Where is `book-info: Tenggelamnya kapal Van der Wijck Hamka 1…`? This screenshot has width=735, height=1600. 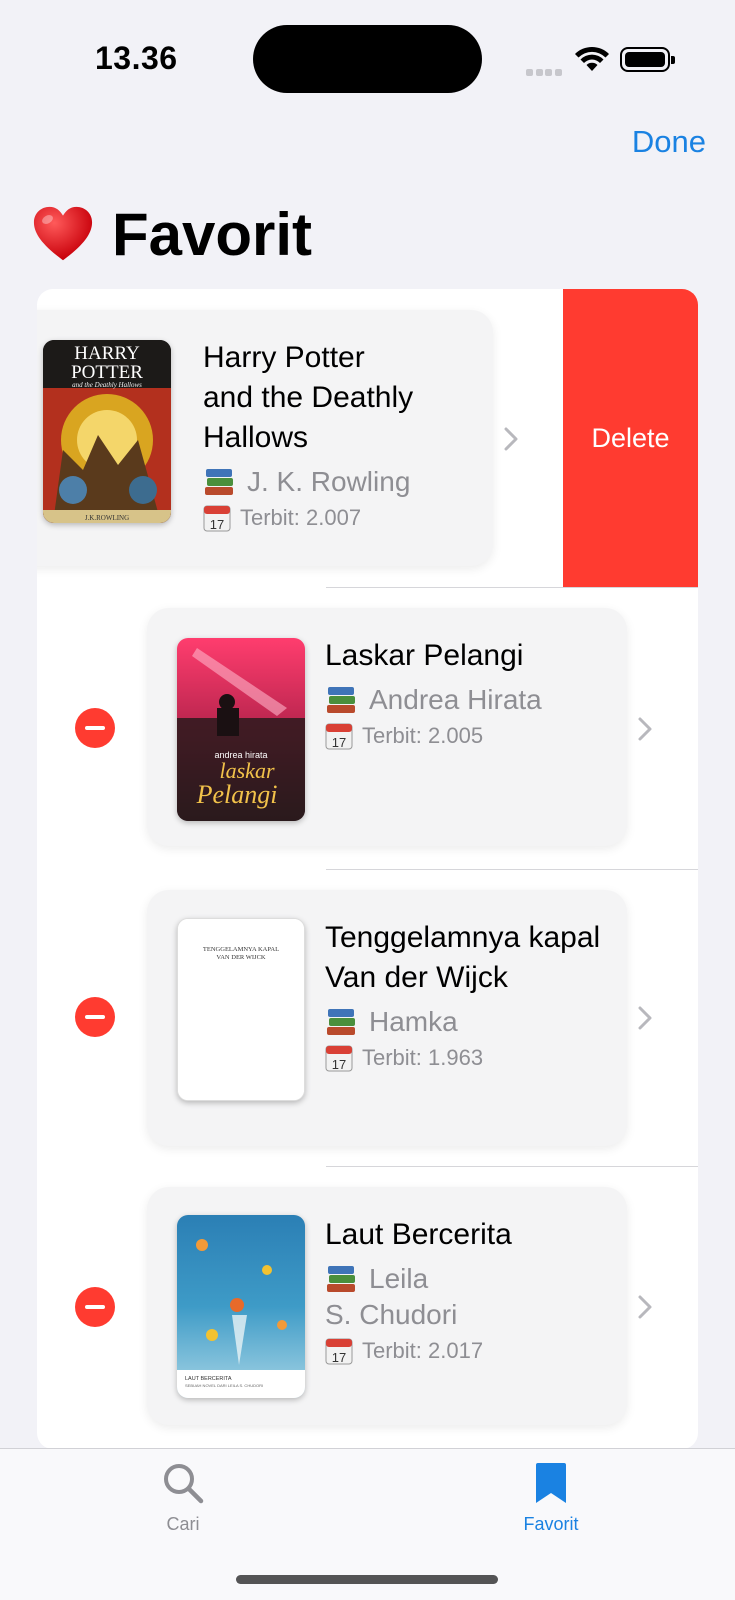
book-info: Tenggelamnya kapal Van der Wijck Hamka 1… is located at coordinates (471, 995).